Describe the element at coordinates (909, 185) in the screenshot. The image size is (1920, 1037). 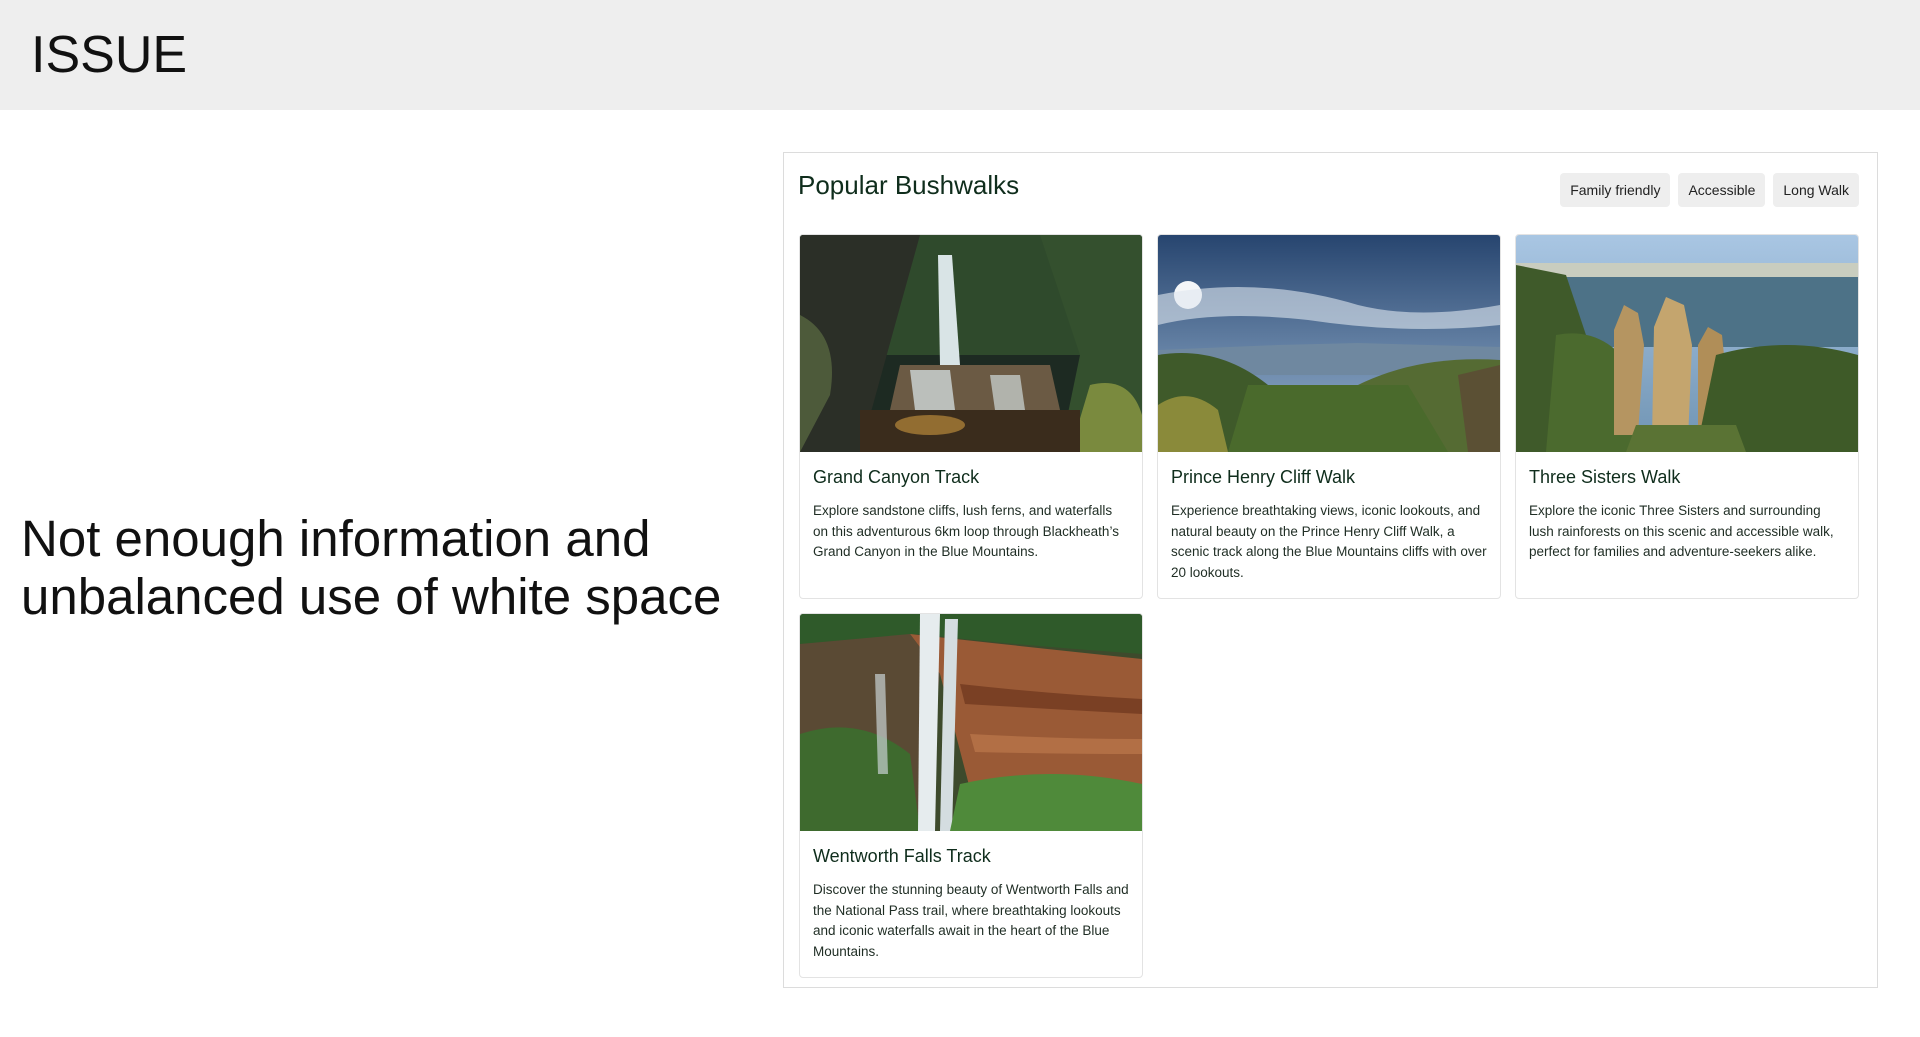
I see `panel-title: Popular Bushwalks` at that location.